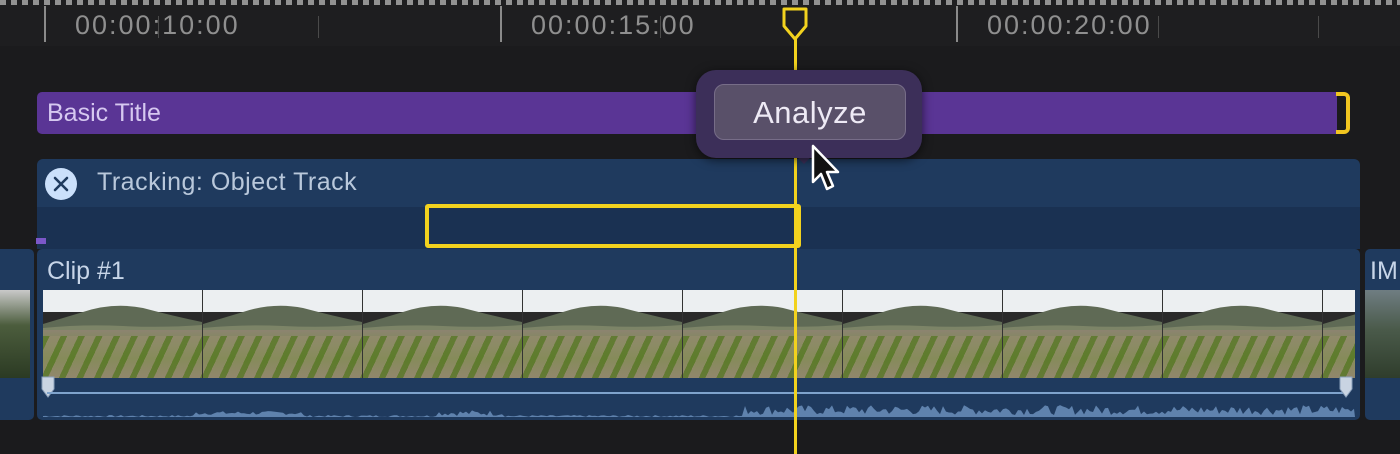 The image size is (1400, 454). Describe the element at coordinates (825, 167) in the screenshot. I see `mouse-pointer-icon` at that location.